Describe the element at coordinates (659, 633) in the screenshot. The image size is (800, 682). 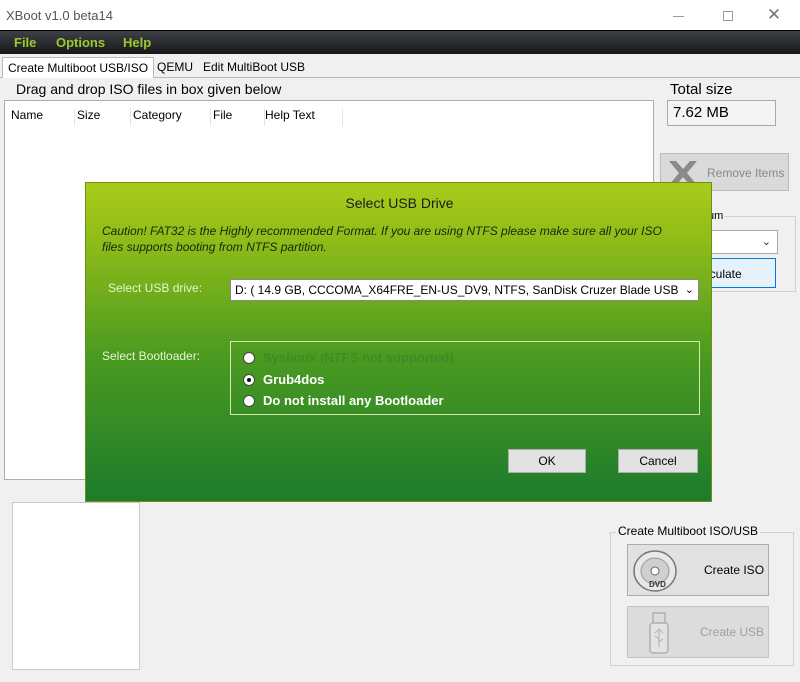
I see `usb-drive-icon` at that location.